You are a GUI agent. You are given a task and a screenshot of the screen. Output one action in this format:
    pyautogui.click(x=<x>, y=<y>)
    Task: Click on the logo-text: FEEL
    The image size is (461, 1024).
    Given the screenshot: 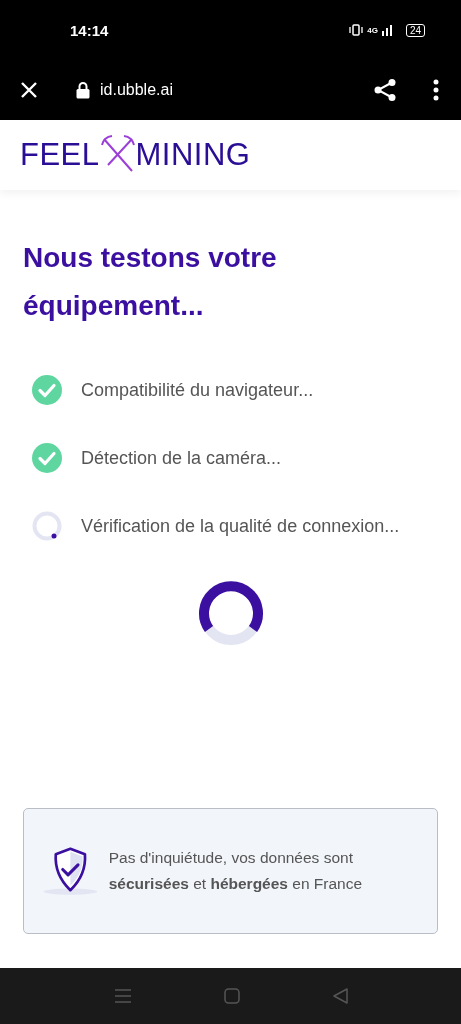 What is the action you would take?
    pyautogui.click(x=60, y=155)
    